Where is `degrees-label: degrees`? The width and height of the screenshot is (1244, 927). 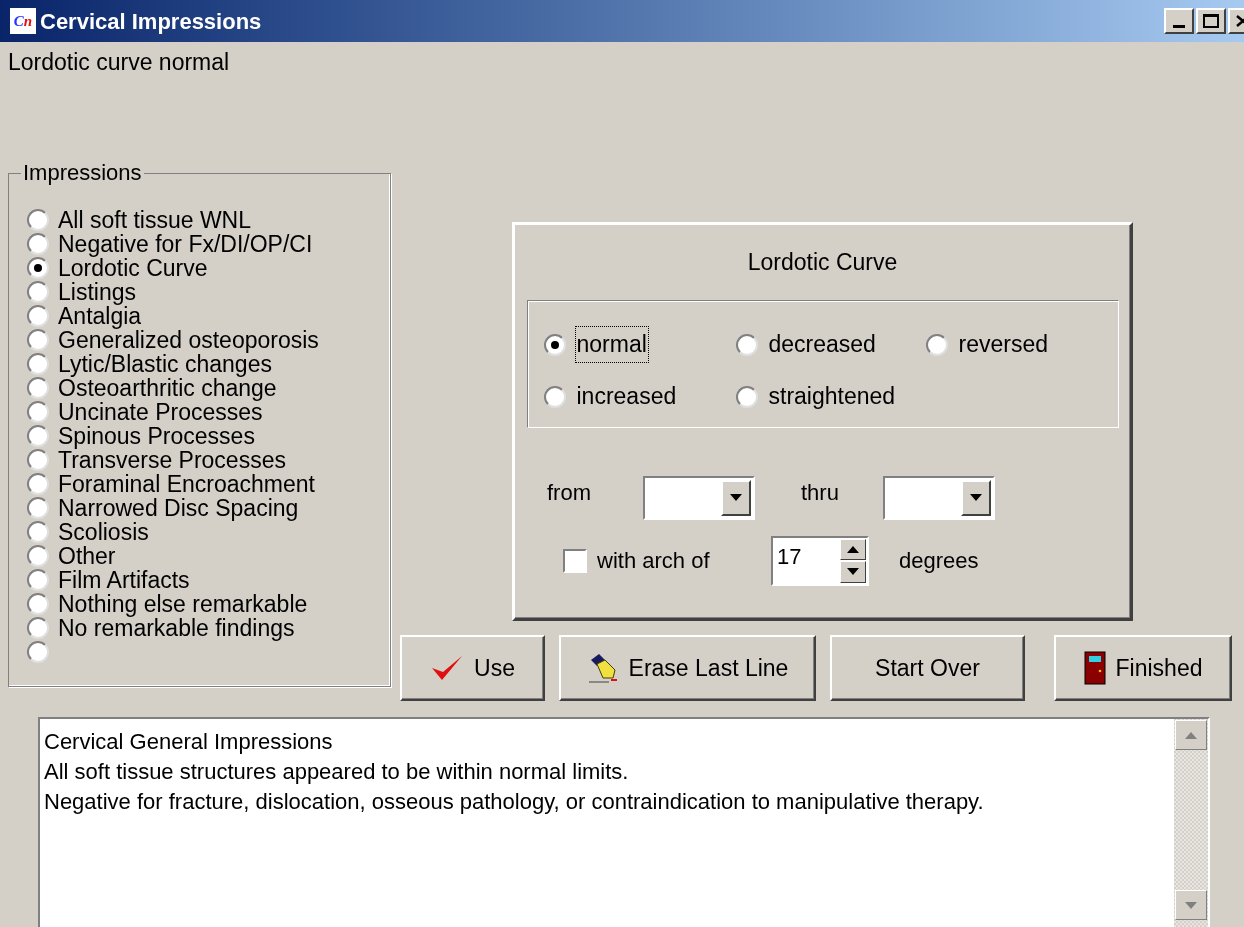 degrees-label: degrees is located at coordinates (939, 561).